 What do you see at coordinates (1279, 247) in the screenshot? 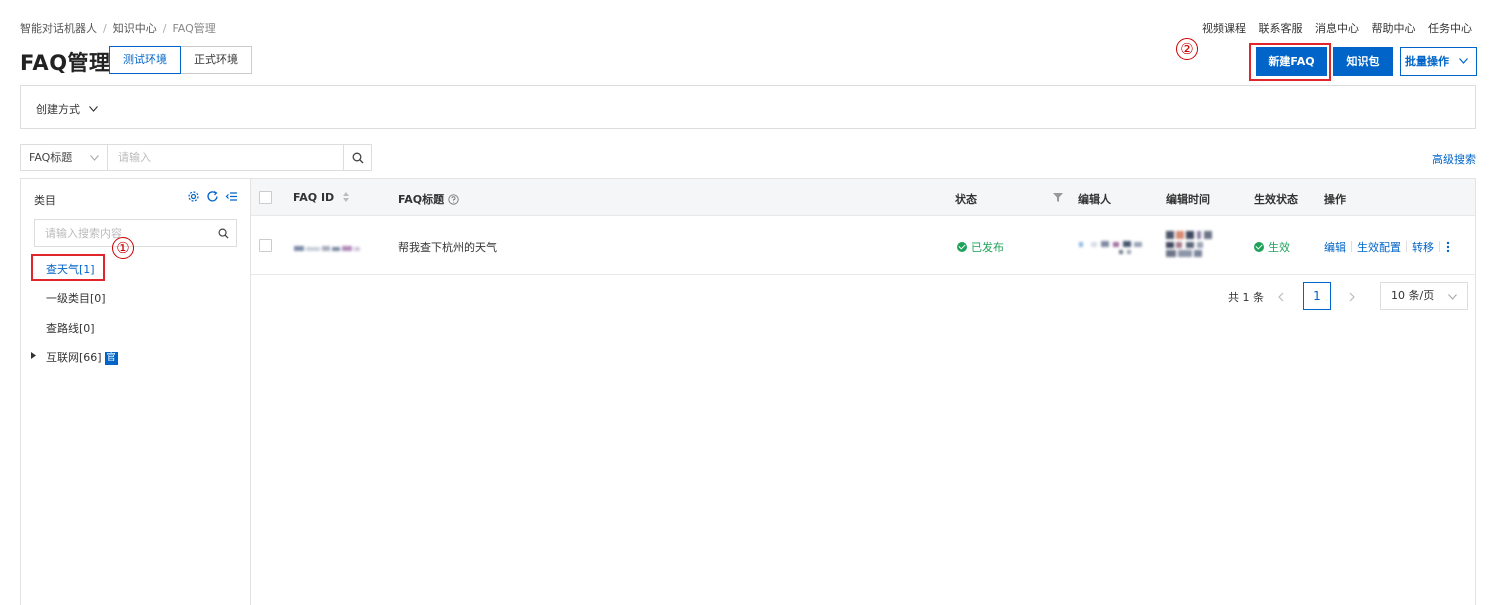
I see `effect-status-text: 生效` at bounding box center [1279, 247].